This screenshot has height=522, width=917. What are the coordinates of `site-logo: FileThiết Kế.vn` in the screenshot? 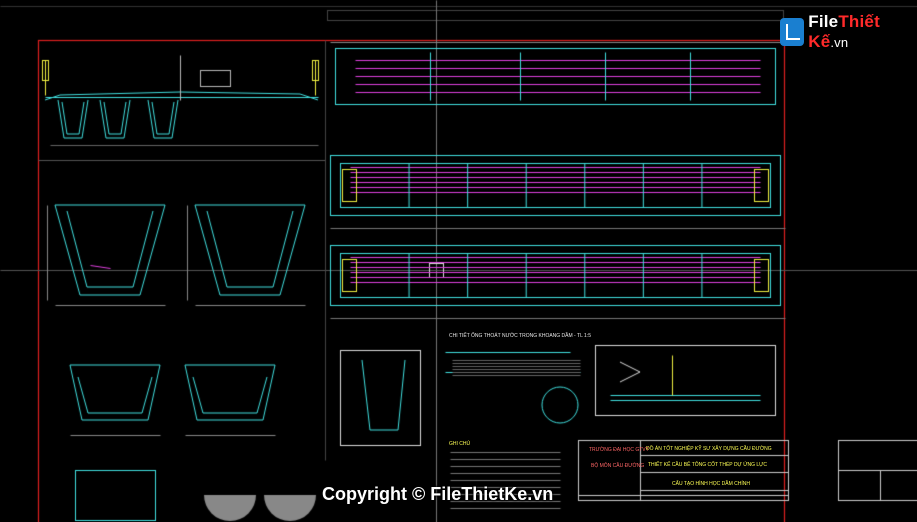 It's located at (848, 32).